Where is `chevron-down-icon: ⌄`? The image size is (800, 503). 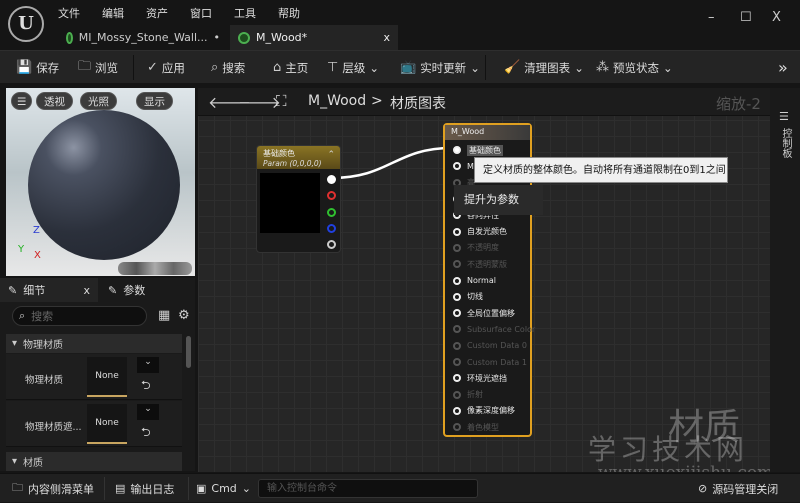
chevron-down-icon: ⌄ is located at coordinates (246, 488).